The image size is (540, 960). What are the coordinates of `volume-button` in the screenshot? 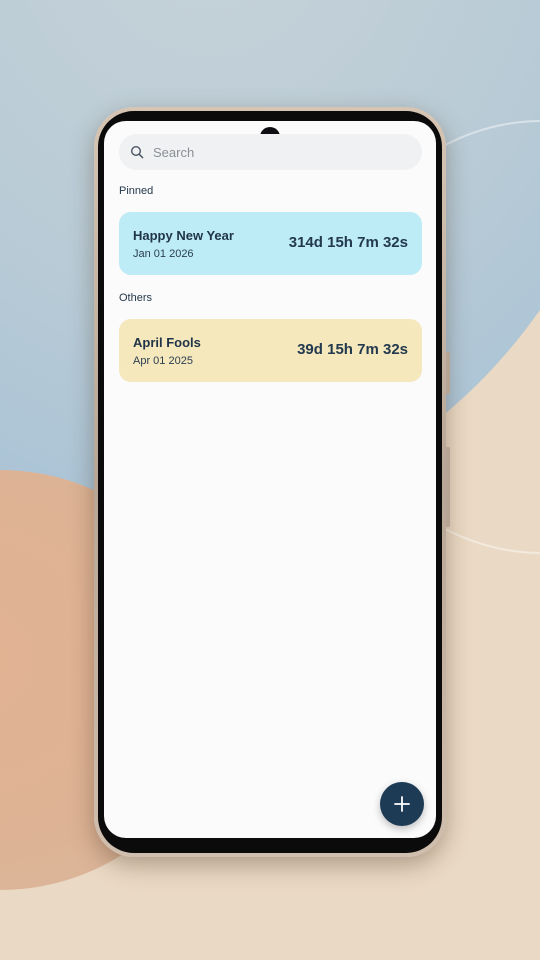 It's located at (448, 373).